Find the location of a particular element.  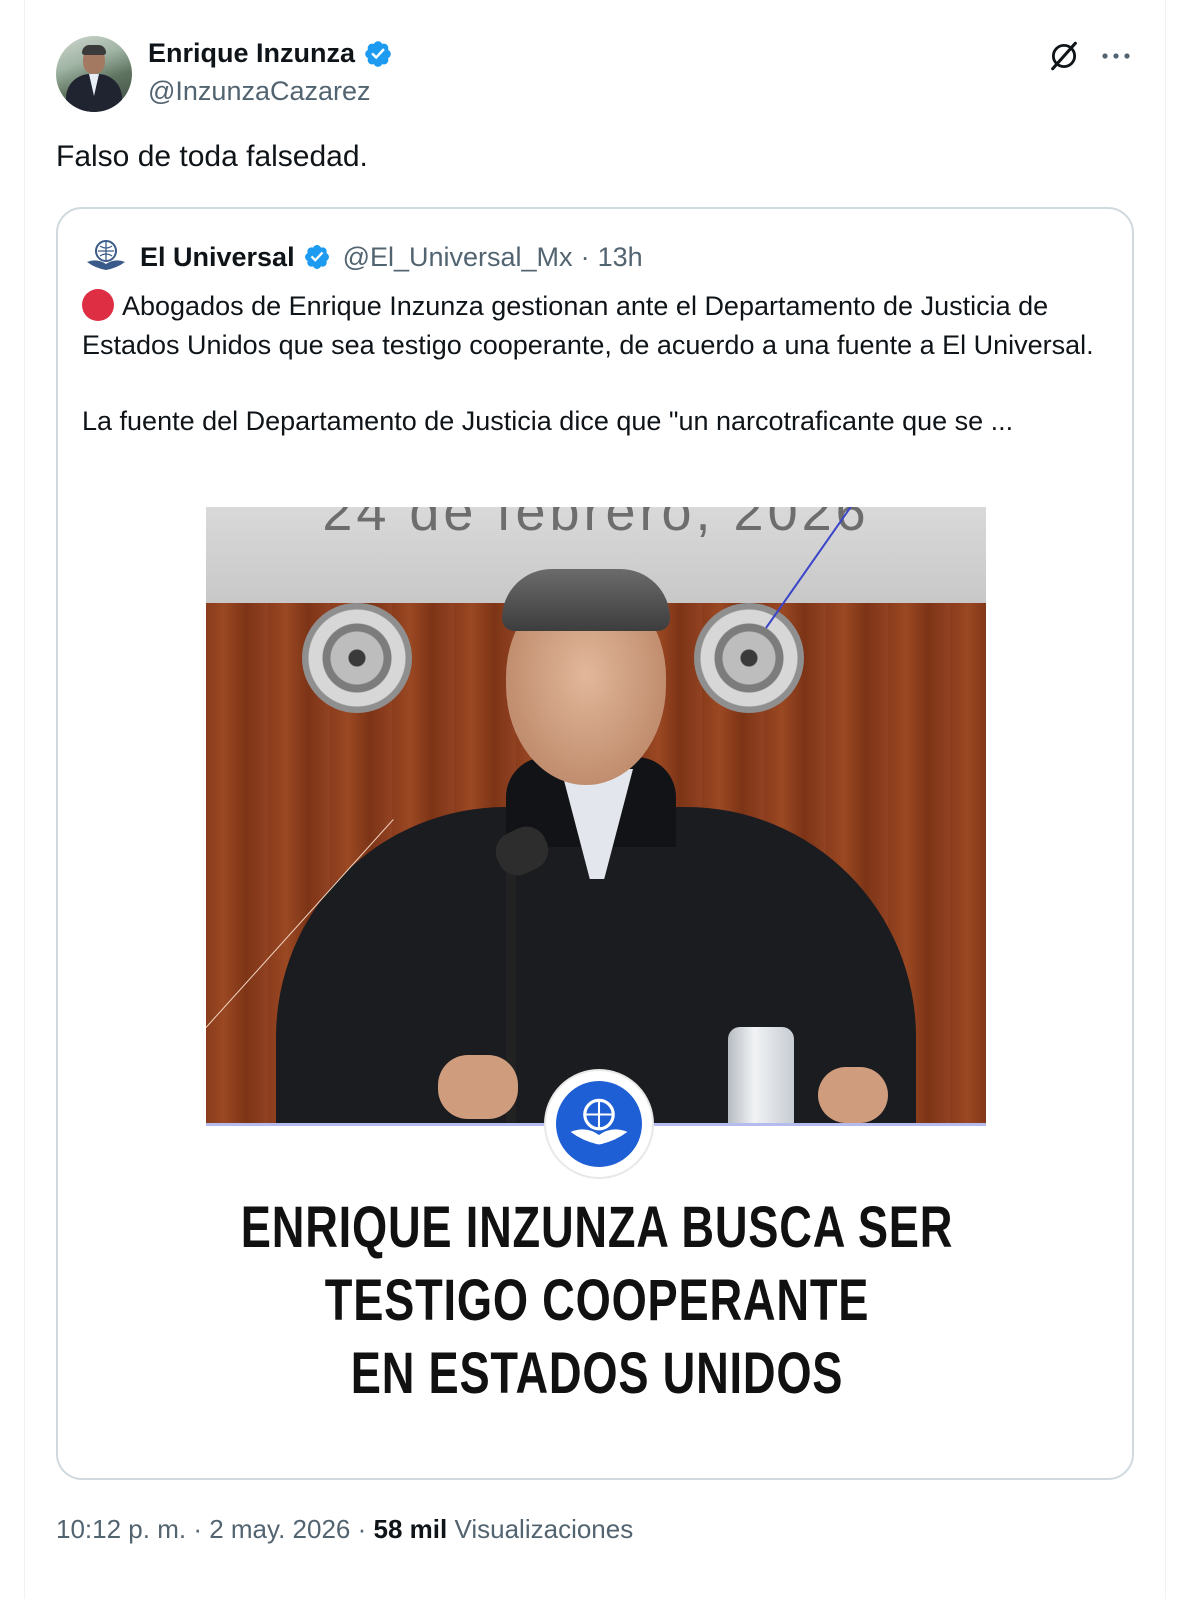

el-universal-logo-icon is located at coordinates (106, 257).